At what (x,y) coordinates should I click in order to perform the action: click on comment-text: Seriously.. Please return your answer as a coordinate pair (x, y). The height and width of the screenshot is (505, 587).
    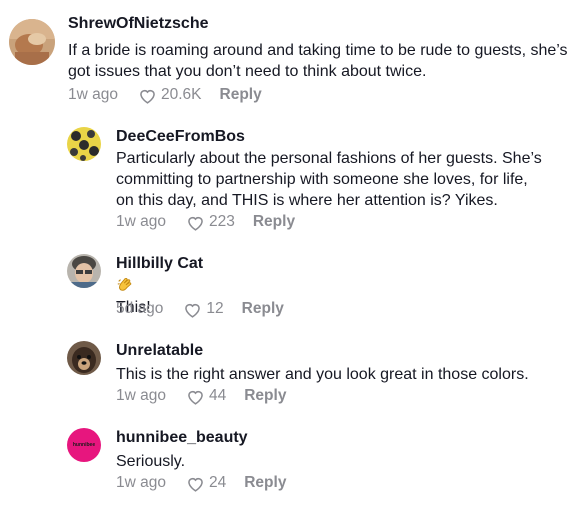
    Looking at the image, I should click on (151, 461).